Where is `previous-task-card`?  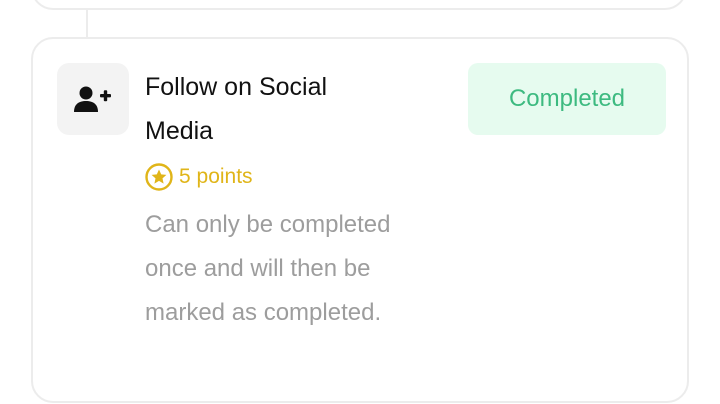
previous-task-card is located at coordinates (359, 5).